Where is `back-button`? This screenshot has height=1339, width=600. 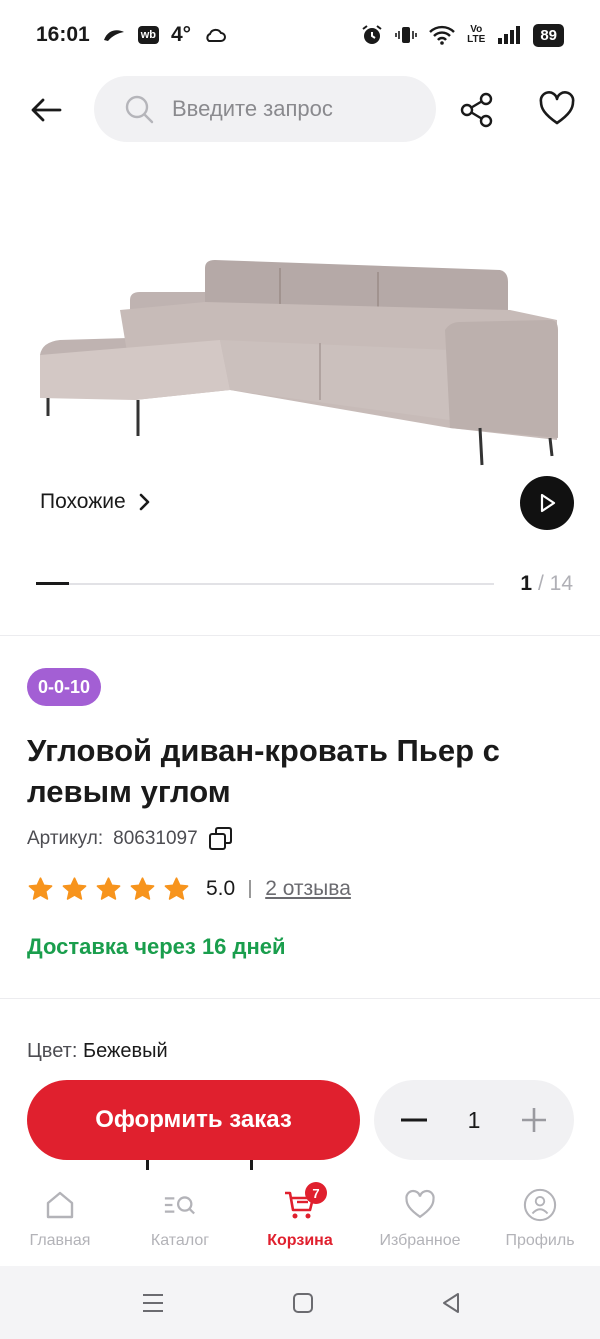
back-button is located at coordinates (46, 110).